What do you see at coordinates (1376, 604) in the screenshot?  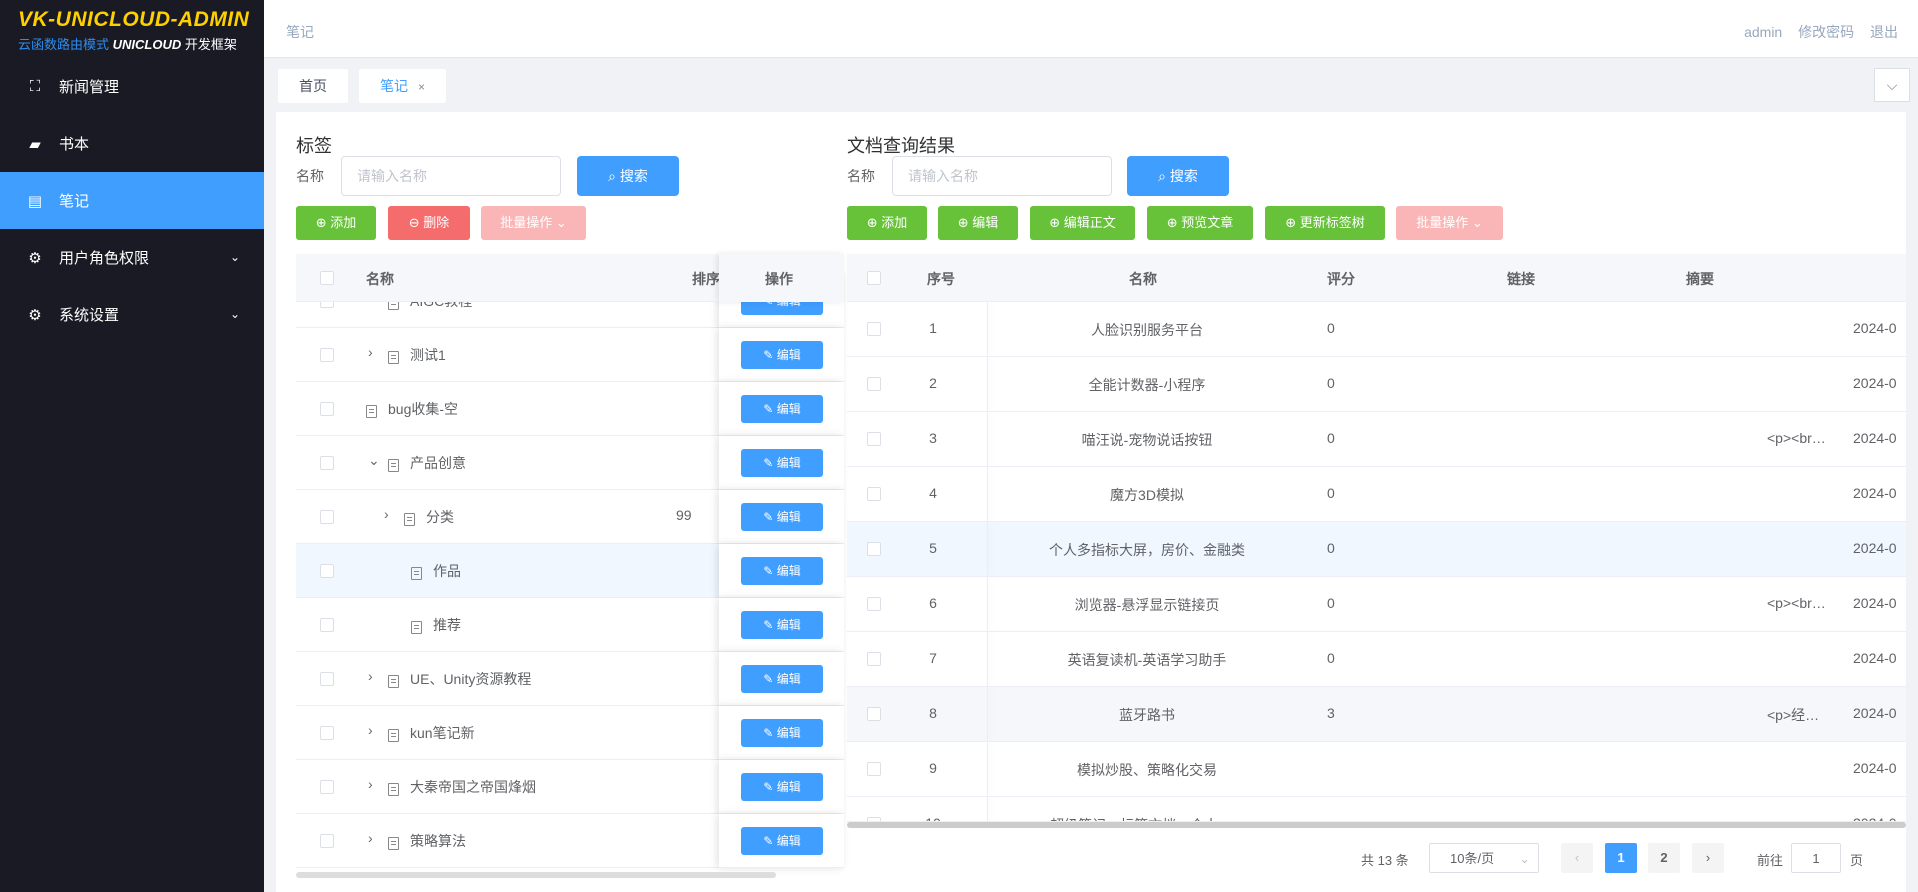 I see `table-row: 6 浏览器-悬浮显示链接页 0 <p><br… 2024-0` at bounding box center [1376, 604].